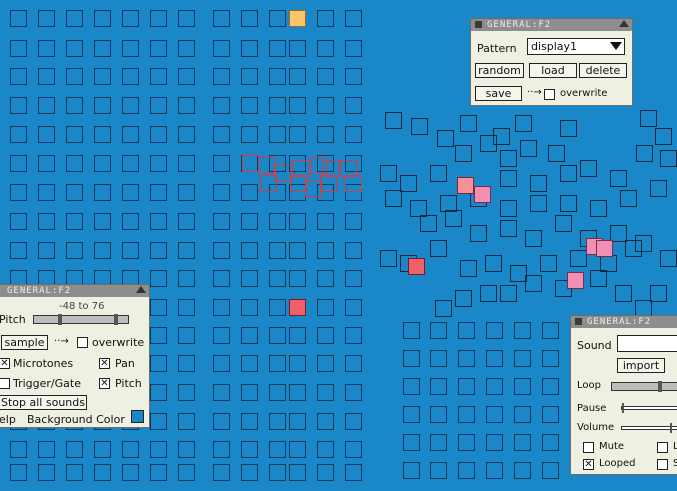  Describe the element at coordinates (624, 23) in the screenshot. I see `collapse-icon` at that location.